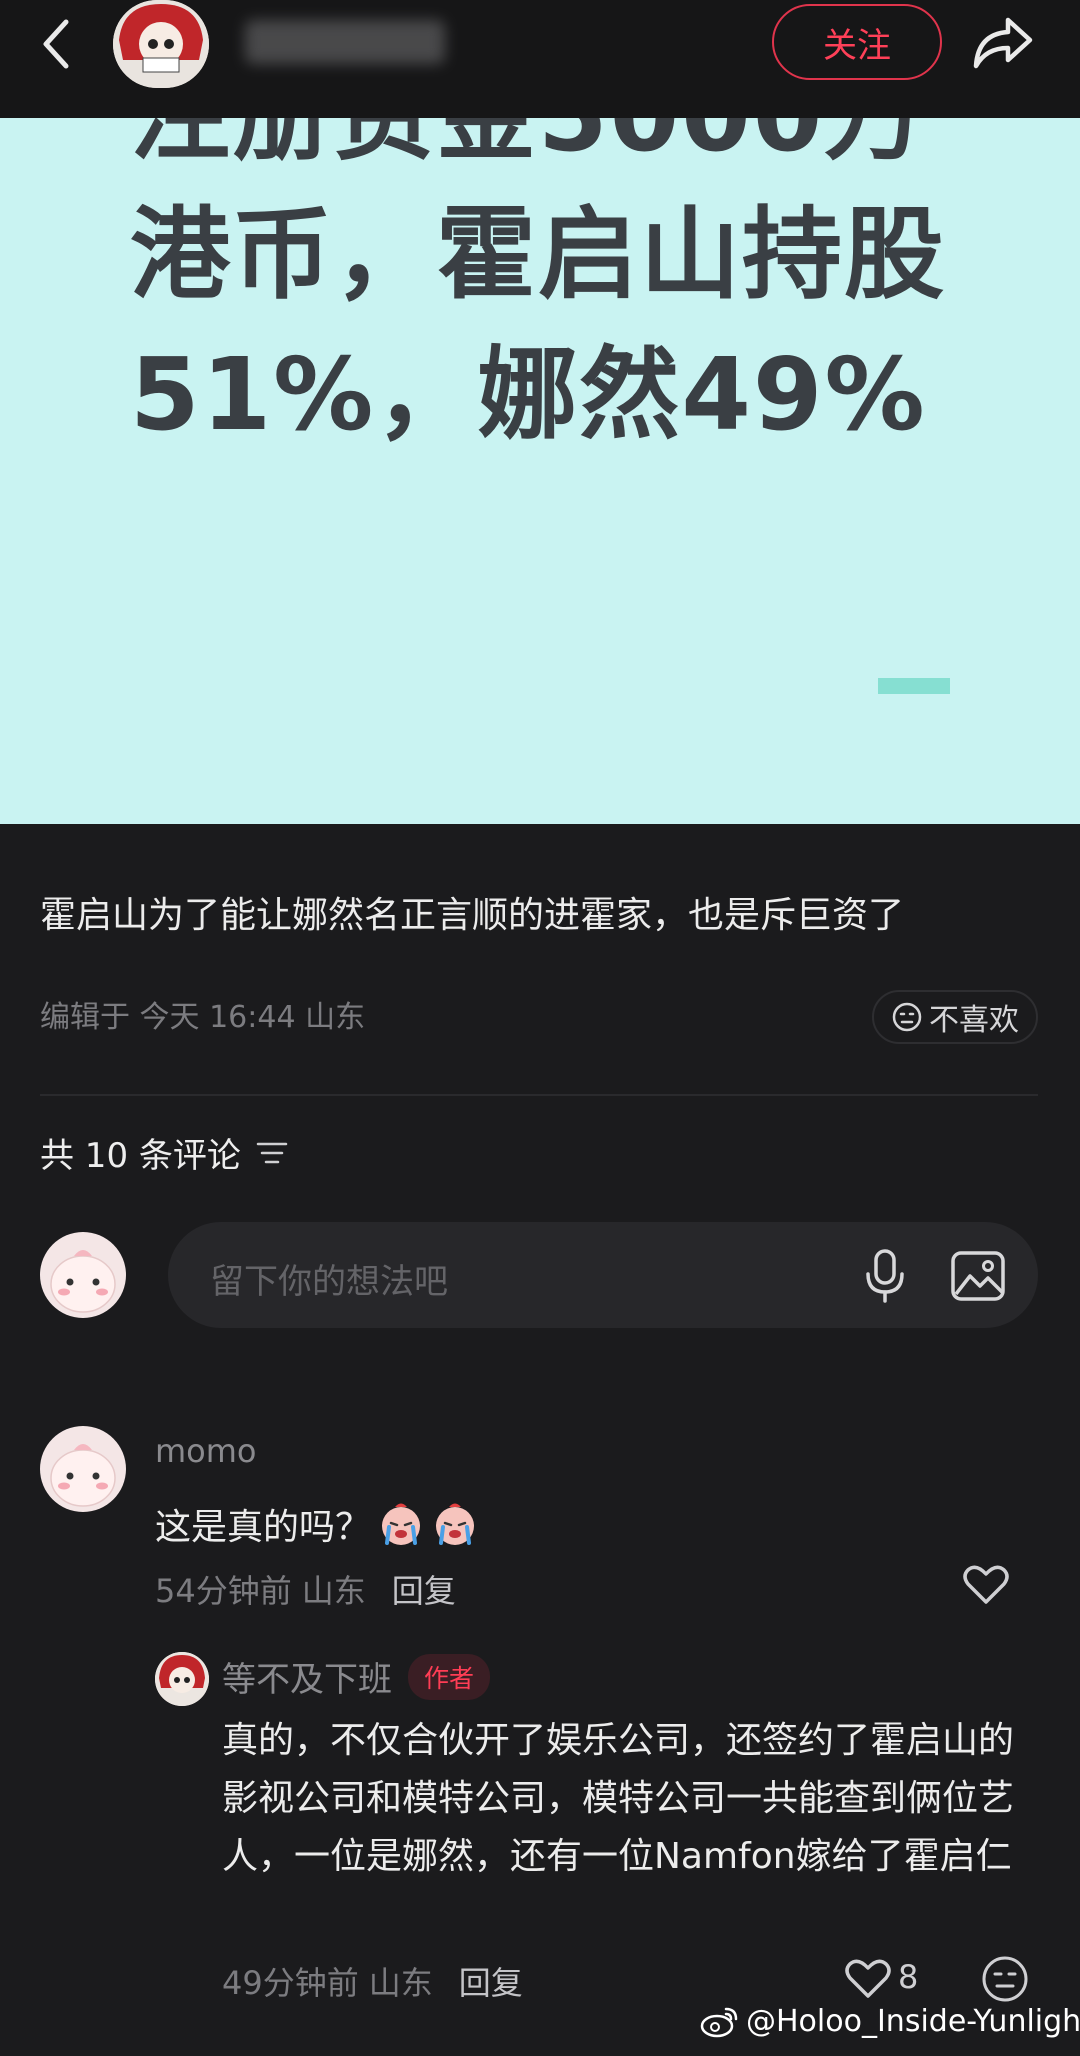 This screenshot has width=1080, height=2056. Describe the element at coordinates (907, 1017) in the screenshot. I see `neutral-face-icon` at that location.